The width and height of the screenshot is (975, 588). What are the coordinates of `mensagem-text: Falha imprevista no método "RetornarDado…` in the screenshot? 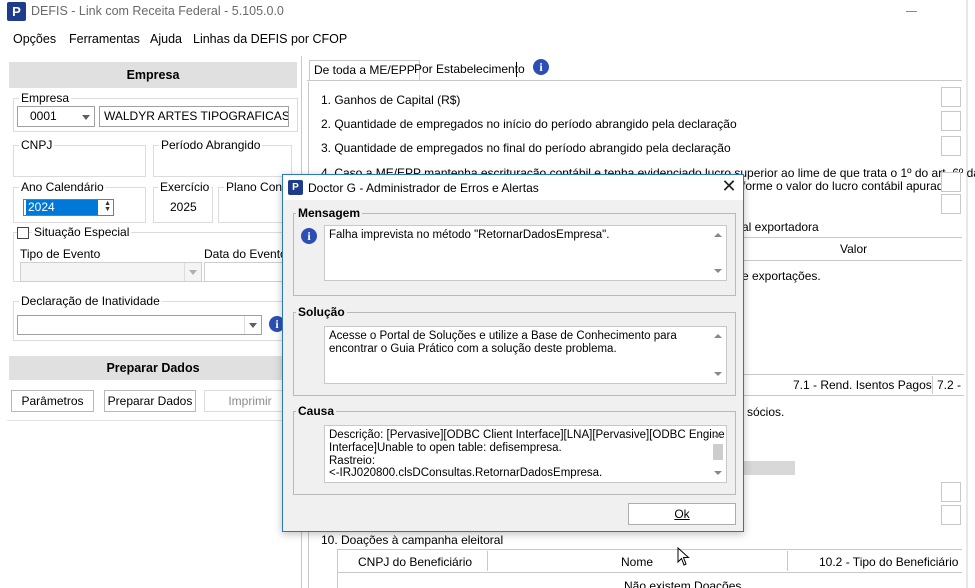 It's located at (525, 253).